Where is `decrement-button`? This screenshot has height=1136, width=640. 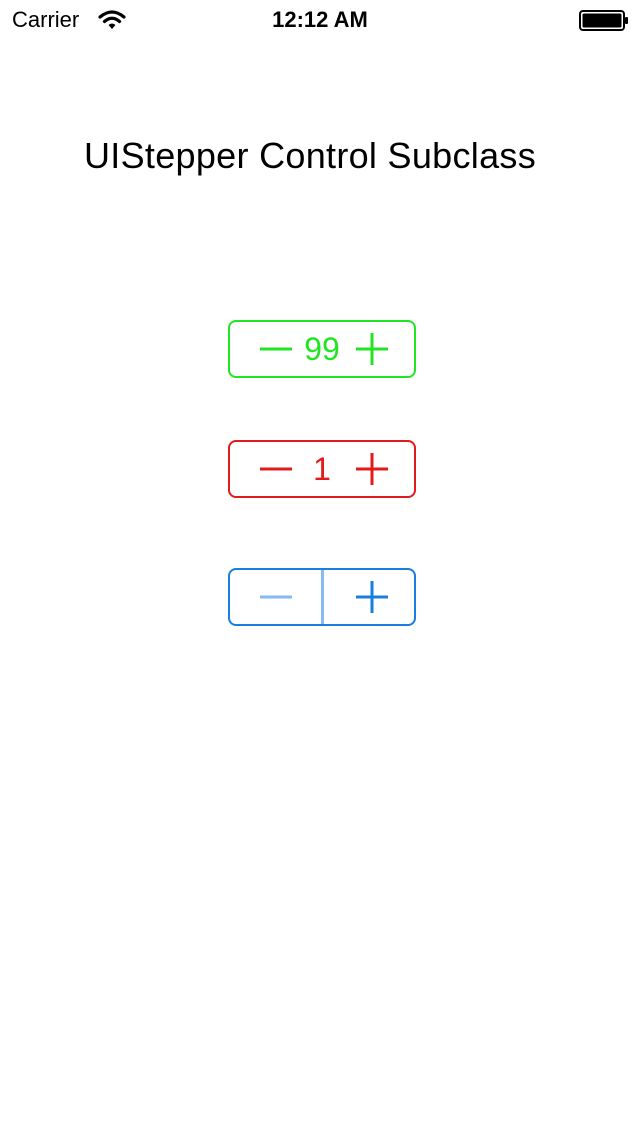 decrement-button is located at coordinates (275, 597).